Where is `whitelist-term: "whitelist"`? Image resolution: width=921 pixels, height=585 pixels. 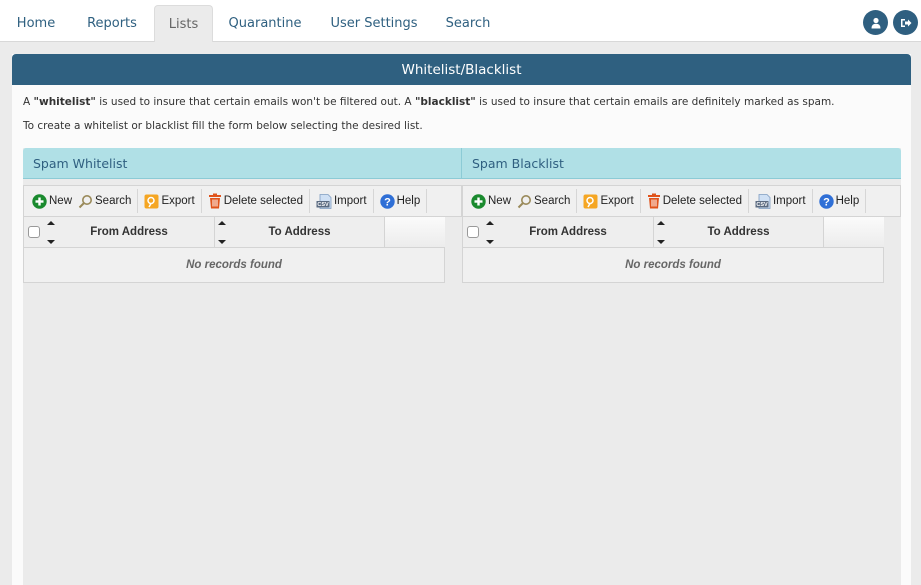
whitelist-term: "whitelist" is located at coordinates (64, 102).